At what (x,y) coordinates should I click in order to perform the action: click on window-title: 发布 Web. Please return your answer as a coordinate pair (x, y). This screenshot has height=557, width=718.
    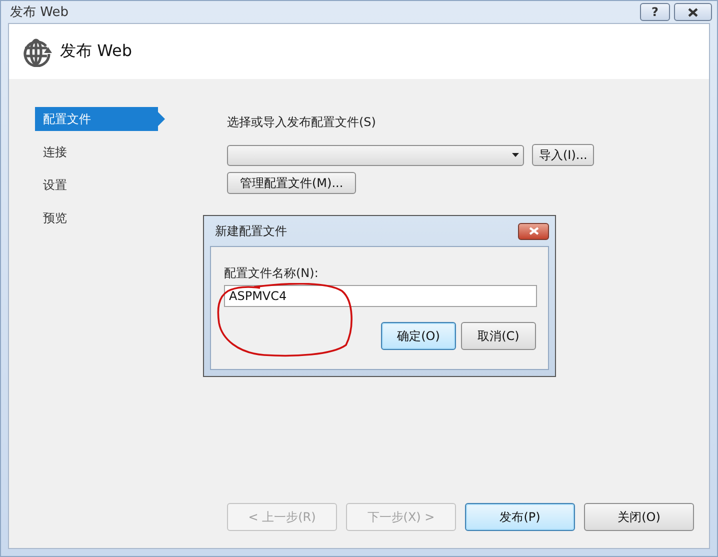
    Looking at the image, I should click on (39, 12).